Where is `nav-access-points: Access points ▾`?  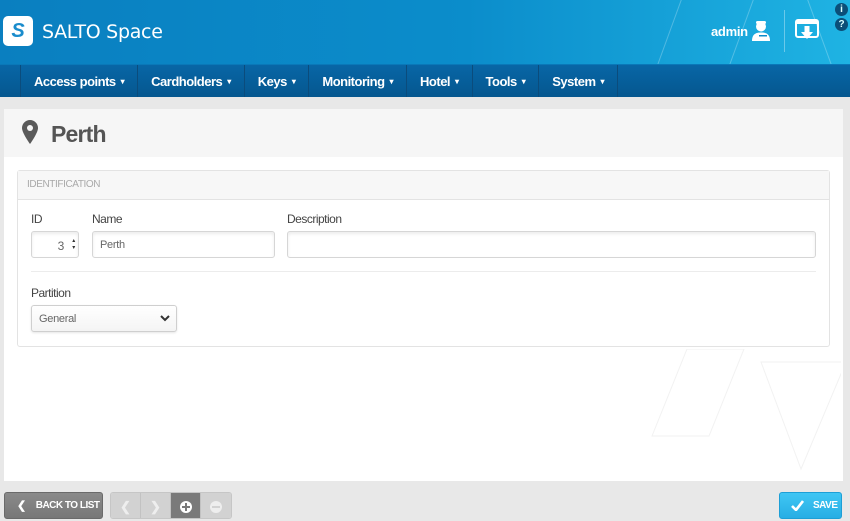 nav-access-points: Access points ▾ is located at coordinates (80, 81).